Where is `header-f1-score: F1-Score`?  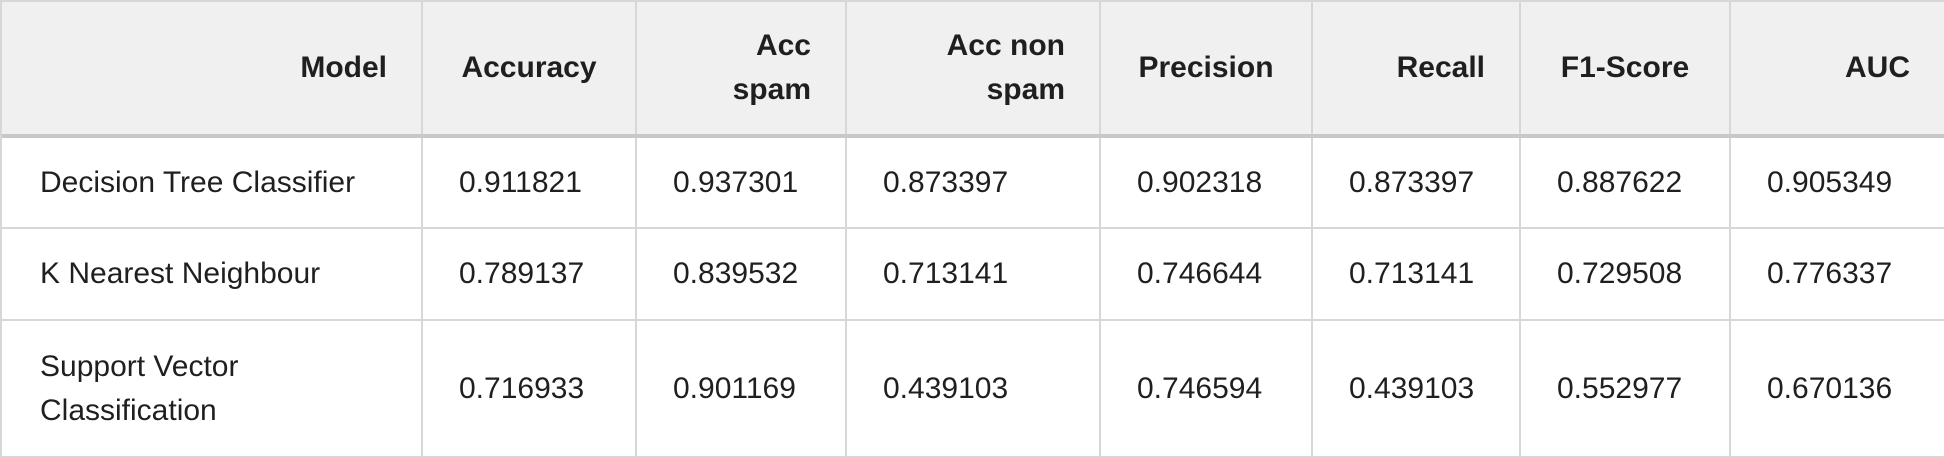
header-f1-score: F1-Score is located at coordinates (1625, 70).